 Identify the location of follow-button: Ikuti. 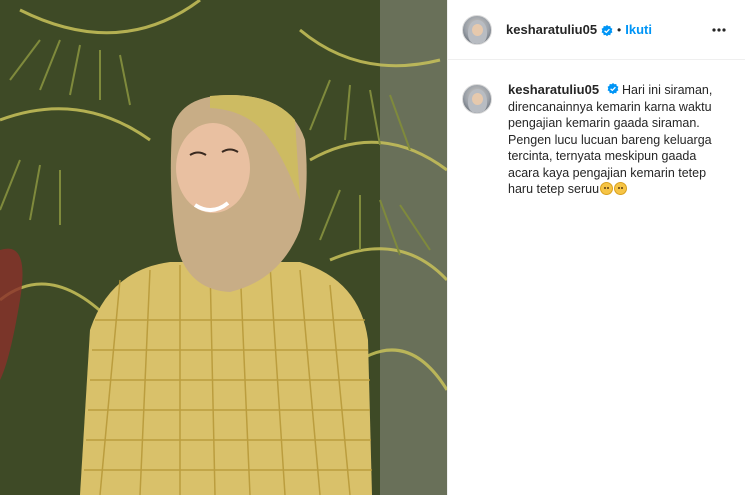
(638, 29).